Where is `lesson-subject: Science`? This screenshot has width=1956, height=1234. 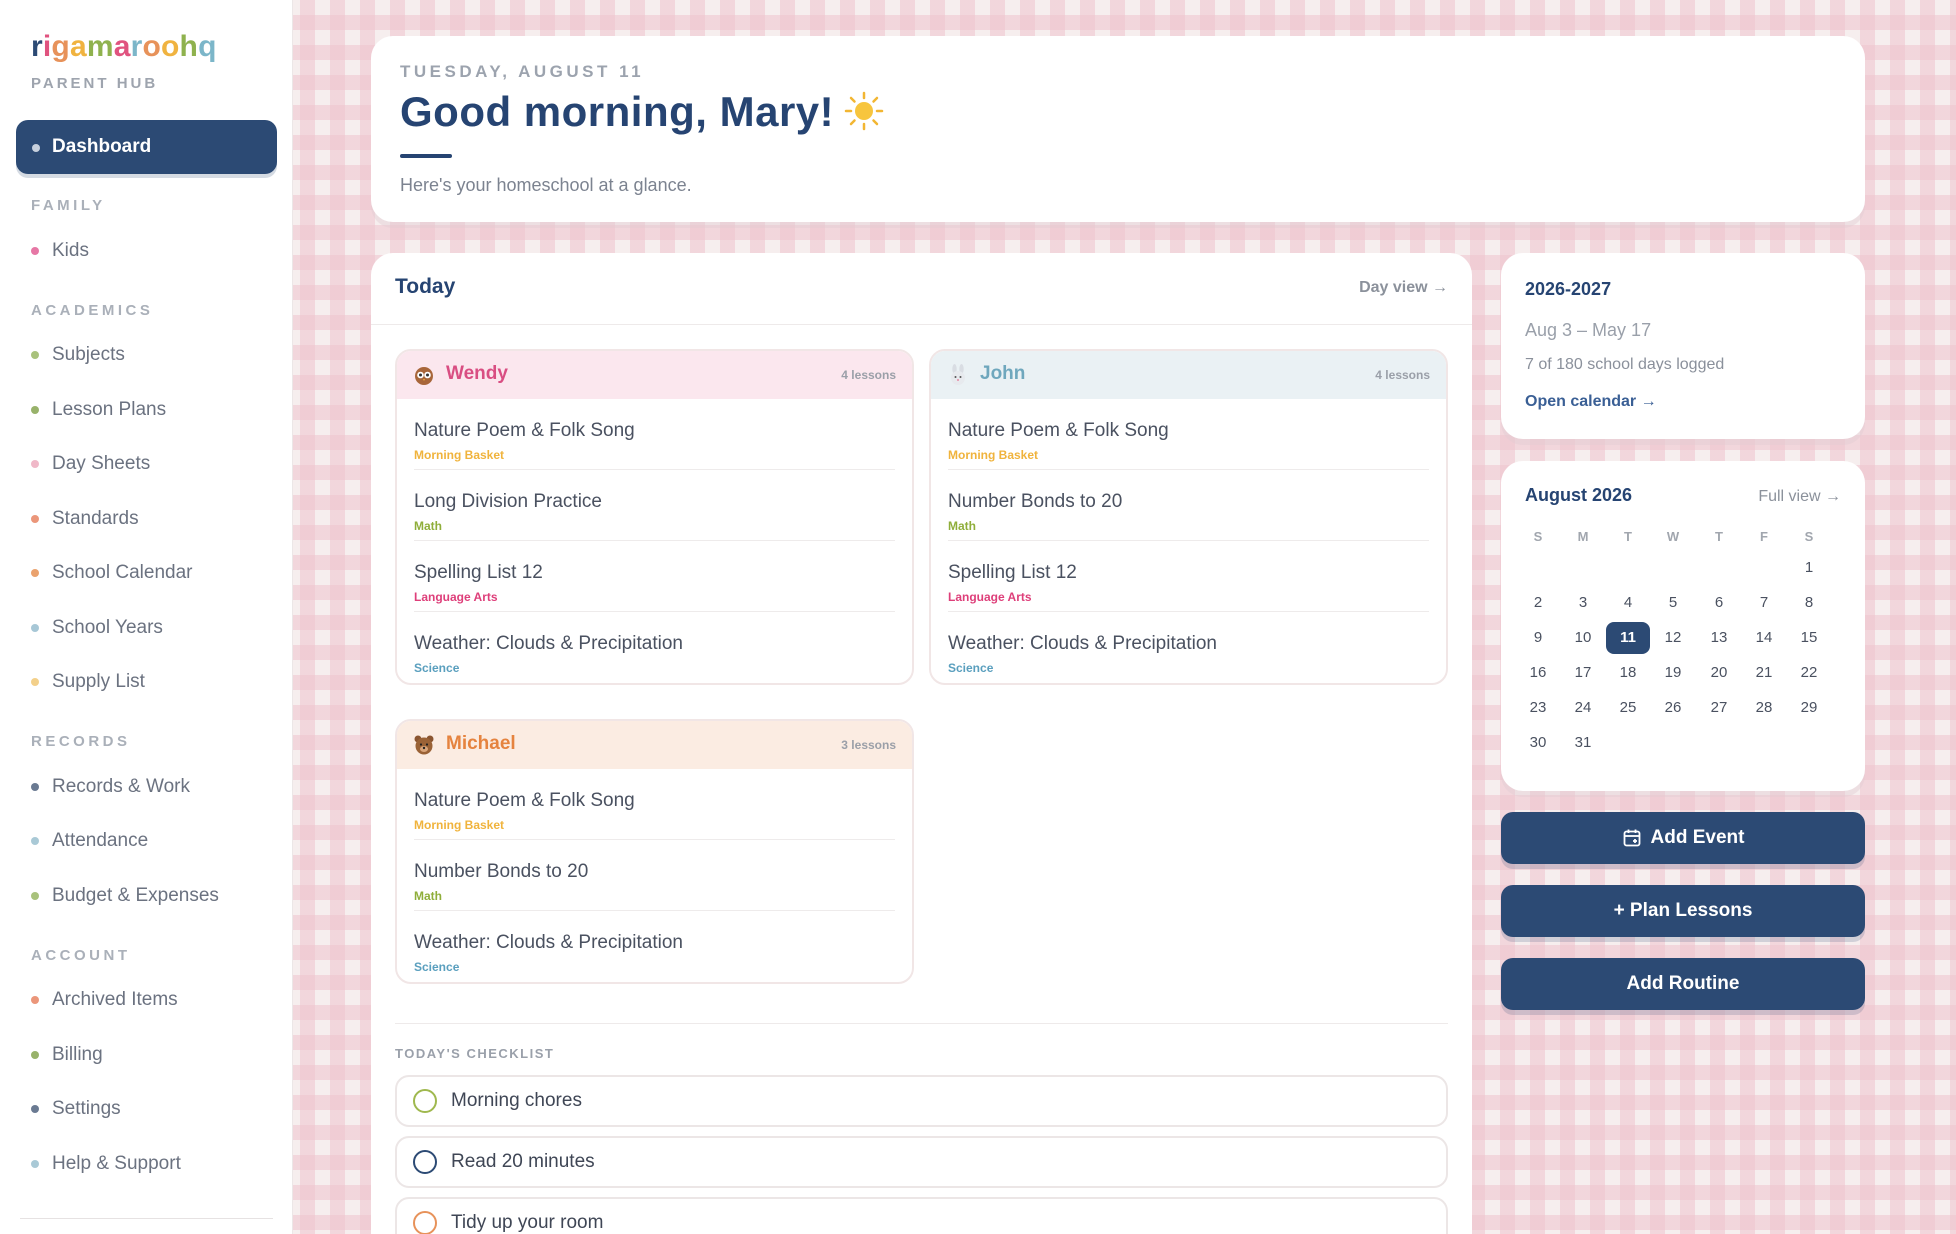
lesson-subject: Science is located at coordinates (437, 967).